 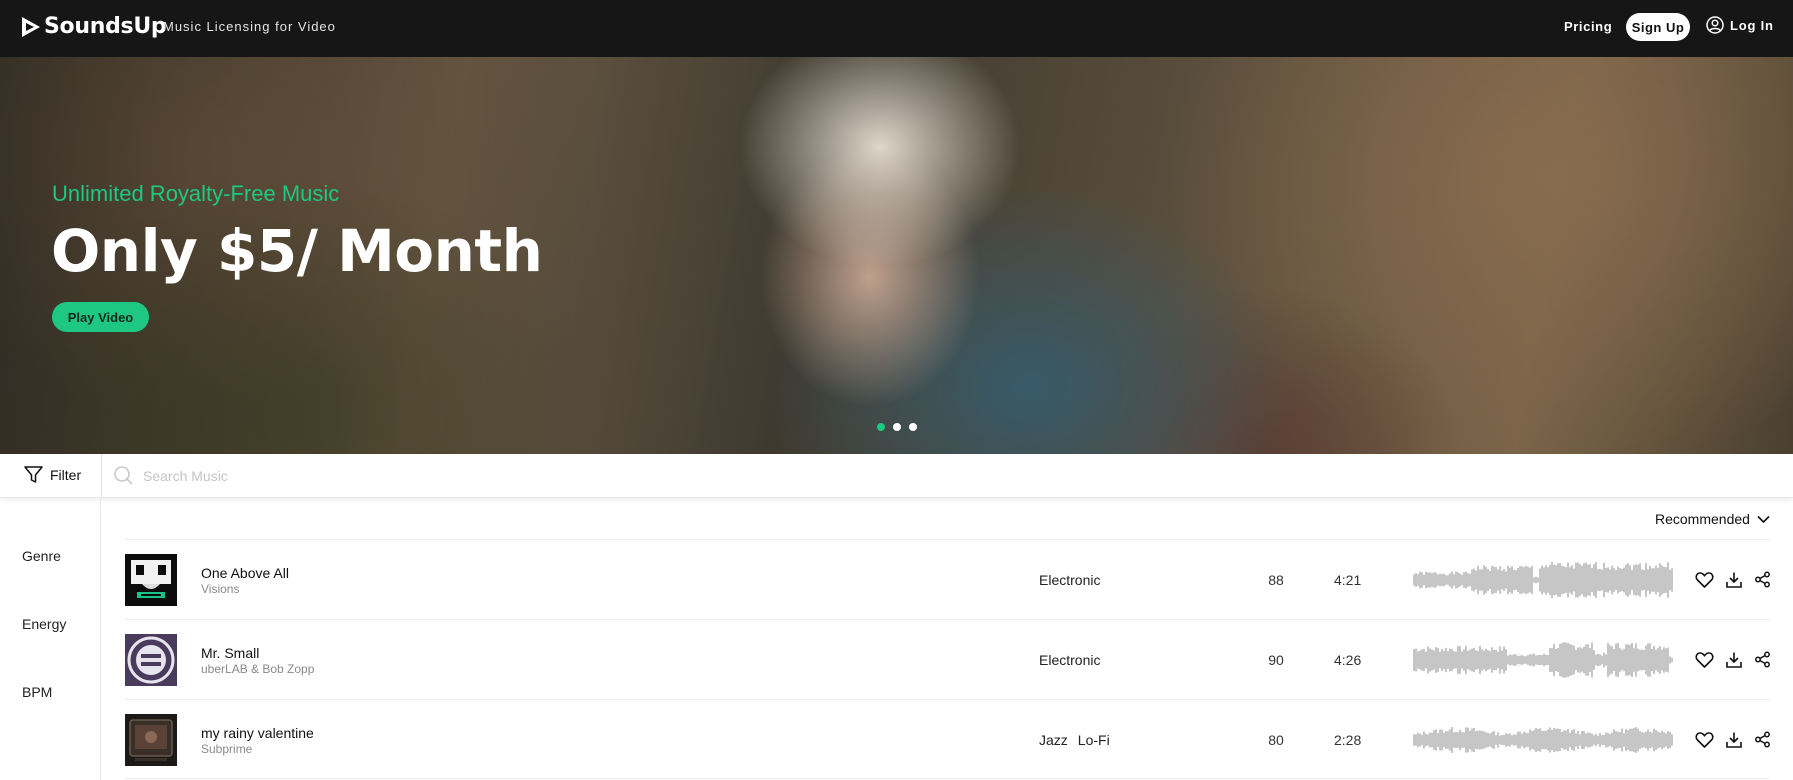 What do you see at coordinates (1074, 740) in the screenshot?
I see `track-genres: Jazz Lo-Fi` at bounding box center [1074, 740].